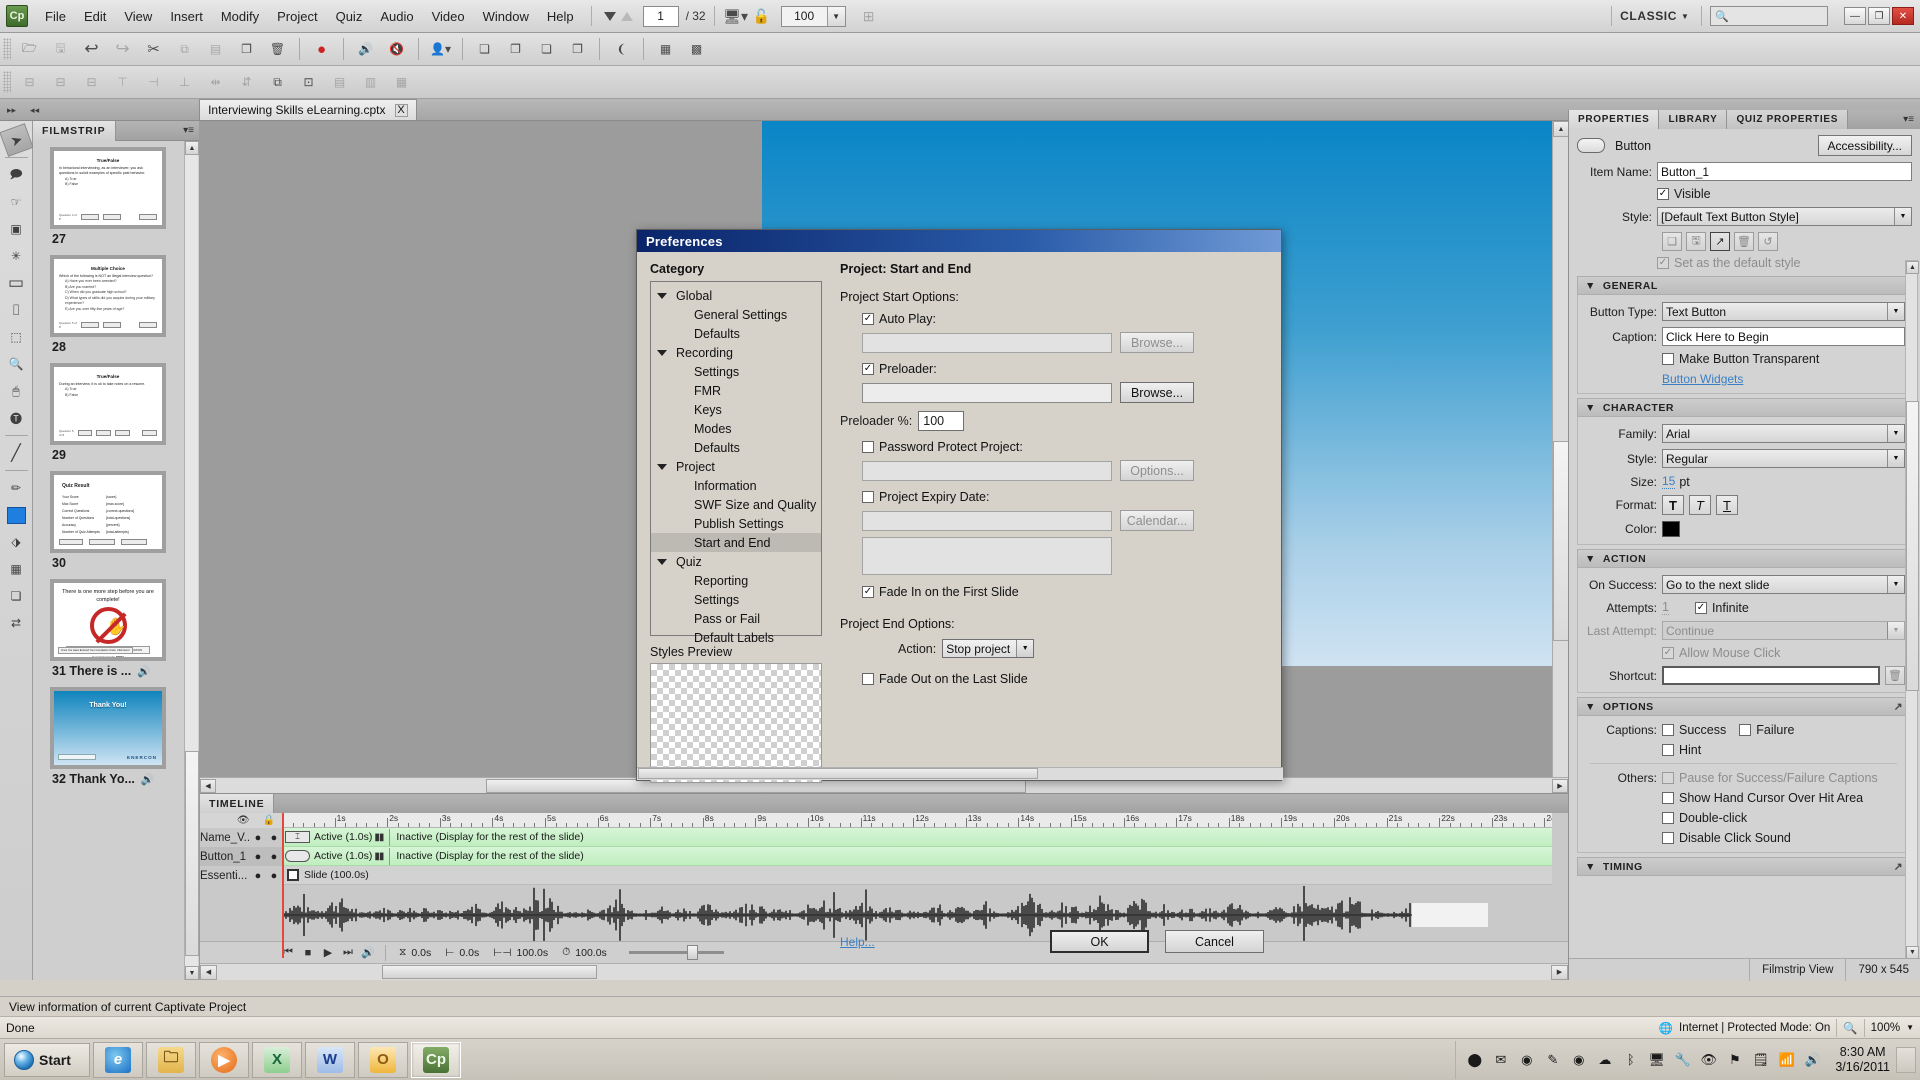 The image size is (1920, 1080). What do you see at coordinates (215, 82) in the screenshot?
I see `distribute-h-icon: ⇹` at bounding box center [215, 82].